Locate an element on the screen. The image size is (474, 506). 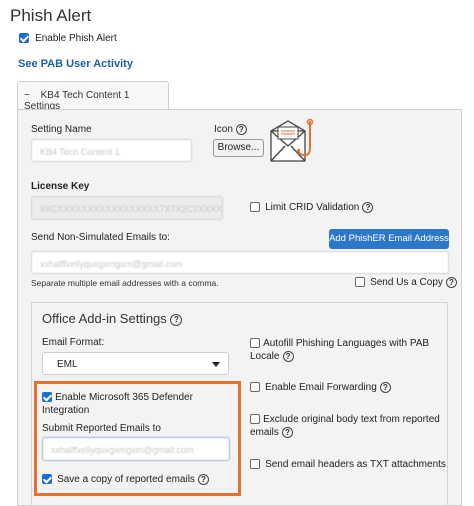
chevron-down-icon is located at coordinates (216, 364).